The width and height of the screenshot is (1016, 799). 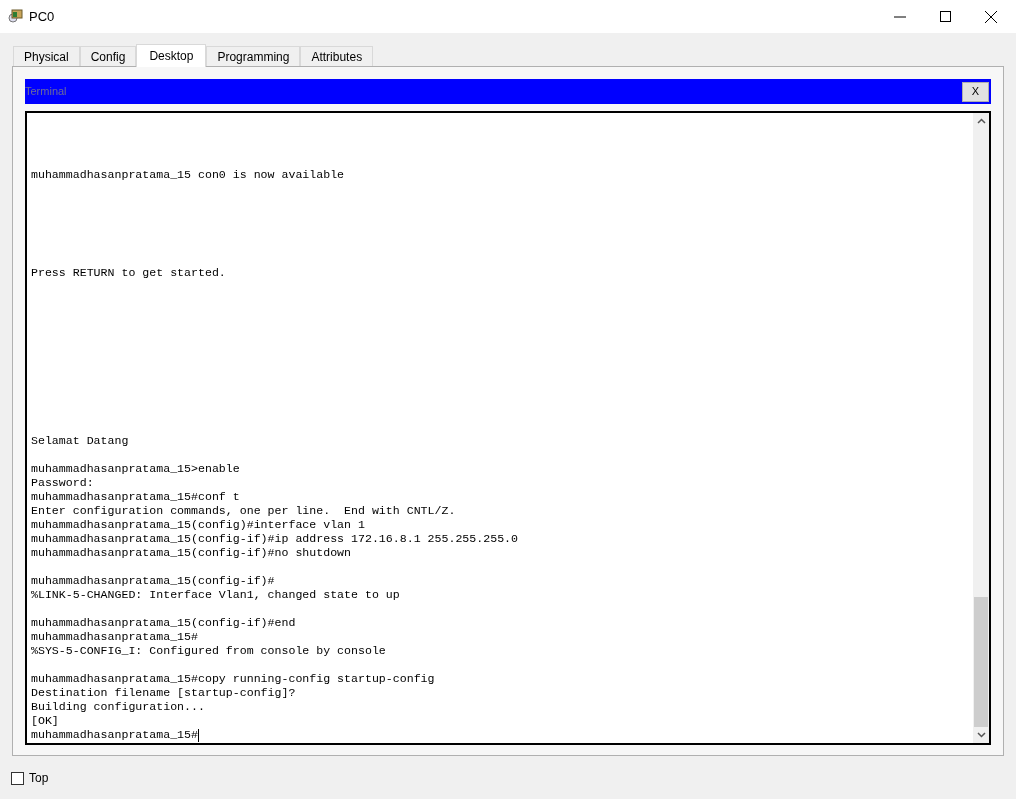 What do you see at coordinates (243, 511) in the screenshot?
I see `terminal-line: Enter configuration commands, one per line. End with CNTL/Z.` at bounding box center [243, 511].